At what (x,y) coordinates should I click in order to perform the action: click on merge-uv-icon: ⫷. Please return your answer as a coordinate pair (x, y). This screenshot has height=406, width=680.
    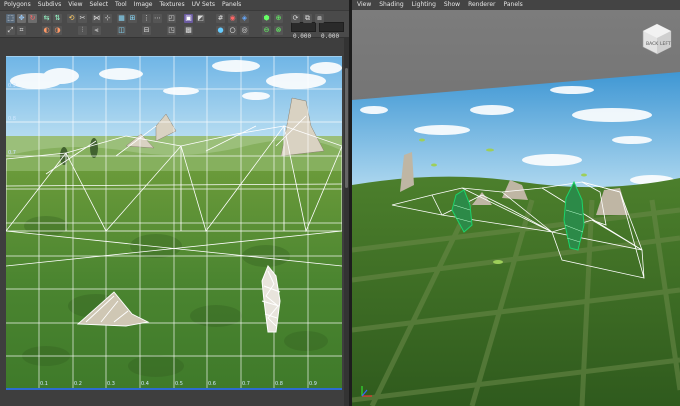
    Looking at the image, I should click on (96, 30).